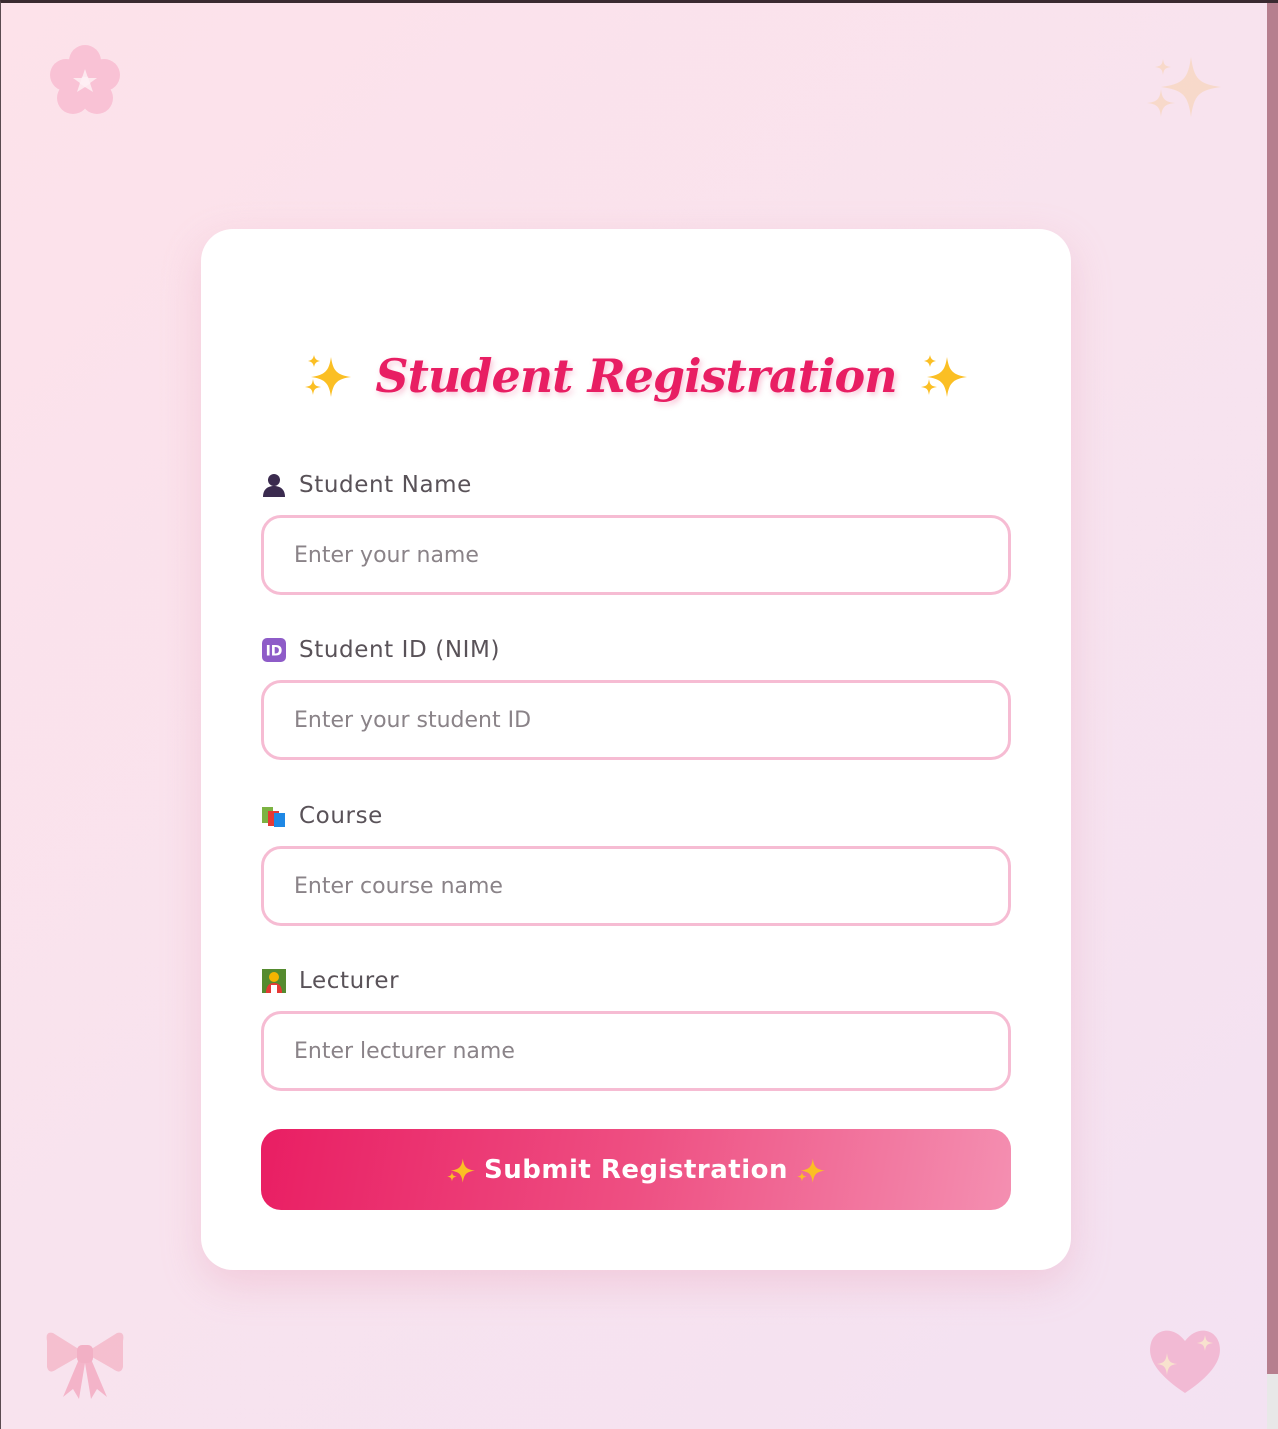 Image resolution: width=1278 pixels, height=1429 pixels. What do you see at coordinates (85, 1363) in the screenshot?
I see `ribbon-bow-icon` at bounding box center [85, 1363].